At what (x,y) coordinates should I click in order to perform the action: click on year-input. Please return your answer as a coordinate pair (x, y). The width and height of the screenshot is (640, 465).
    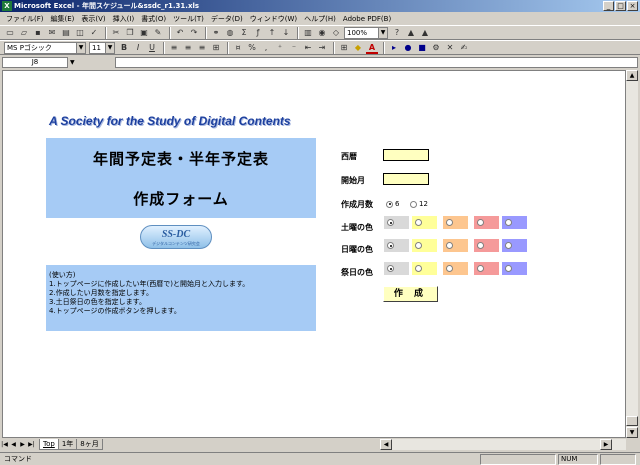
    Looking at the image, I should click on (406, 155).